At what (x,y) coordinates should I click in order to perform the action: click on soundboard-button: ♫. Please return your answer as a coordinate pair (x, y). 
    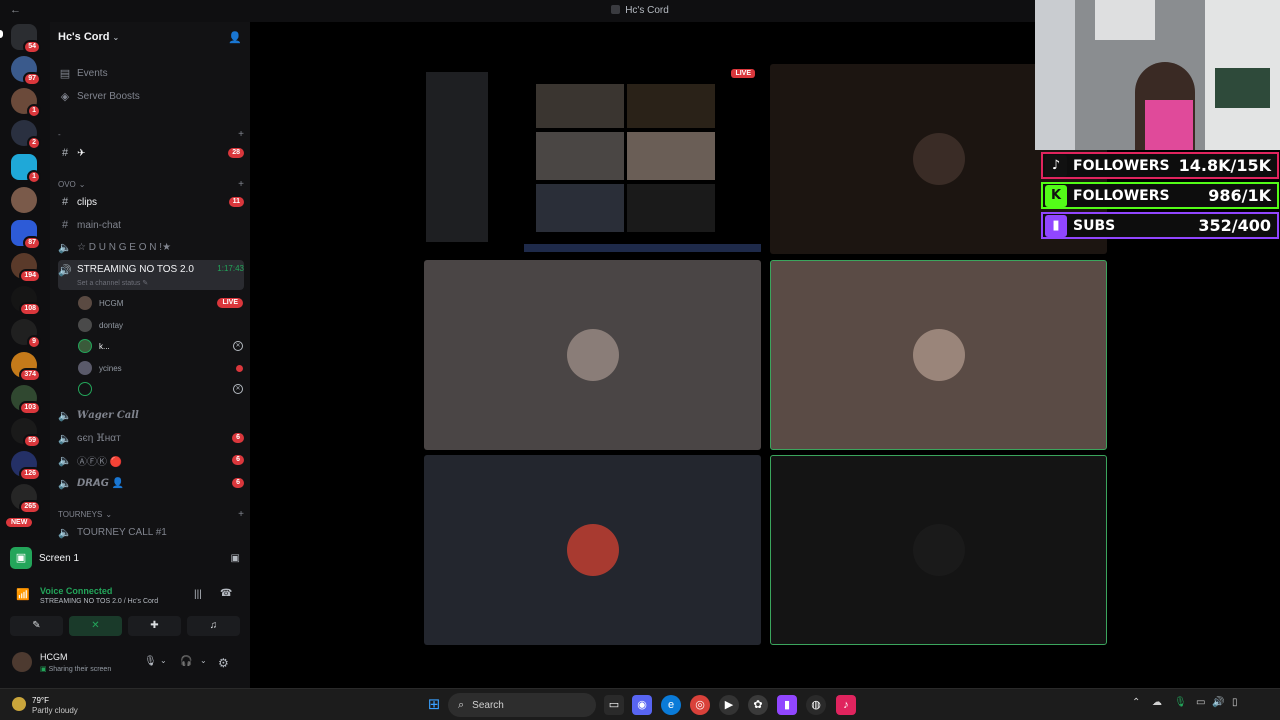
    Looking at the image, I should click on (213, 626).